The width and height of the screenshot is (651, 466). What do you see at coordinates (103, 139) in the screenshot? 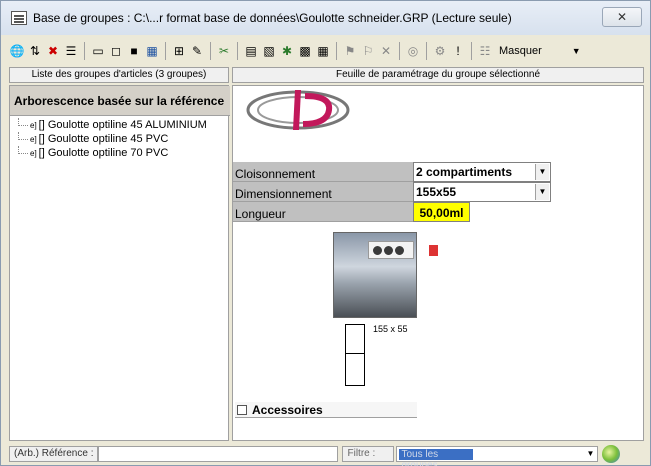
I see `tree-item-label: [] Goulotte optiline 45 PVC` at bounding box center [103, 139].